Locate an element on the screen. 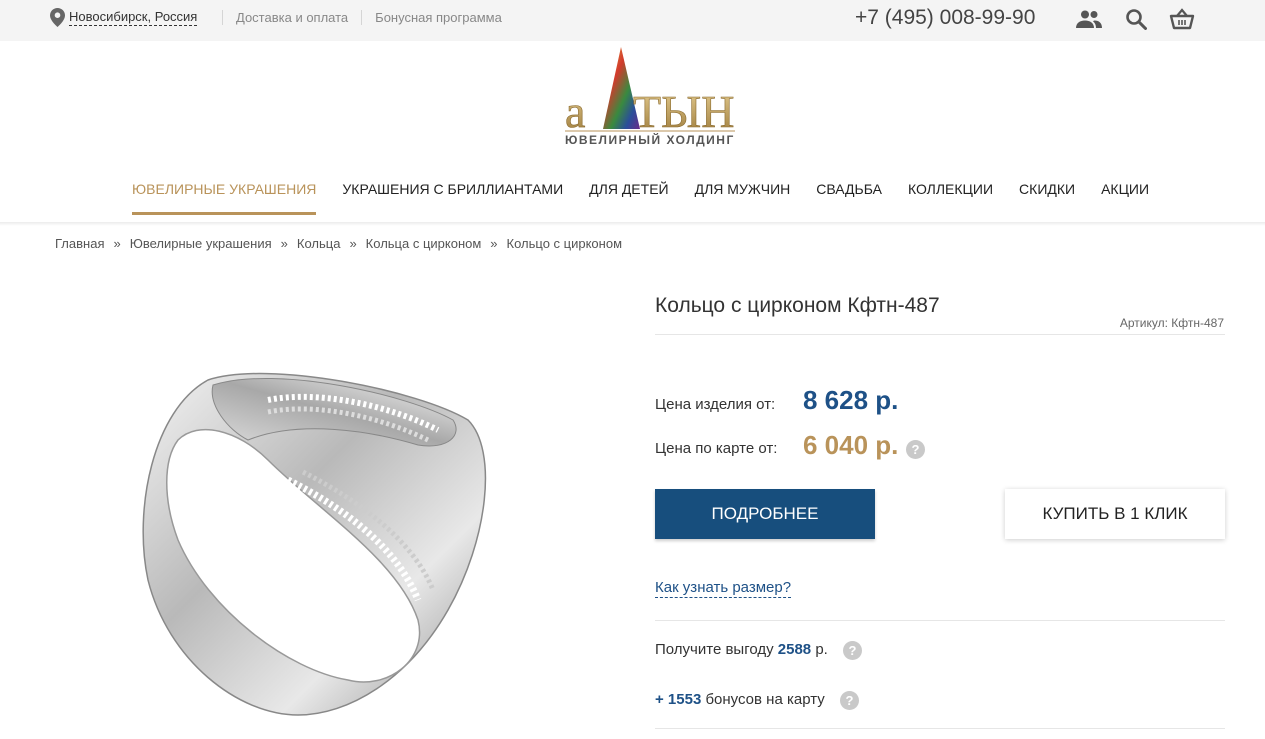 The image size is (1265, 739). account-icon is located at coordinates (1089, 19).